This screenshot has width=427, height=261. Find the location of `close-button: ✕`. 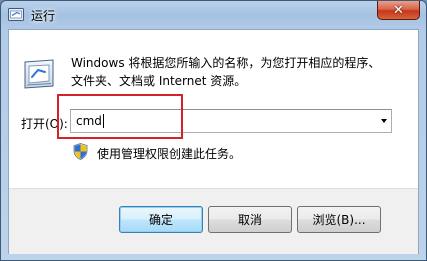

close-button: ✕ is located at coordinates (398, 10).